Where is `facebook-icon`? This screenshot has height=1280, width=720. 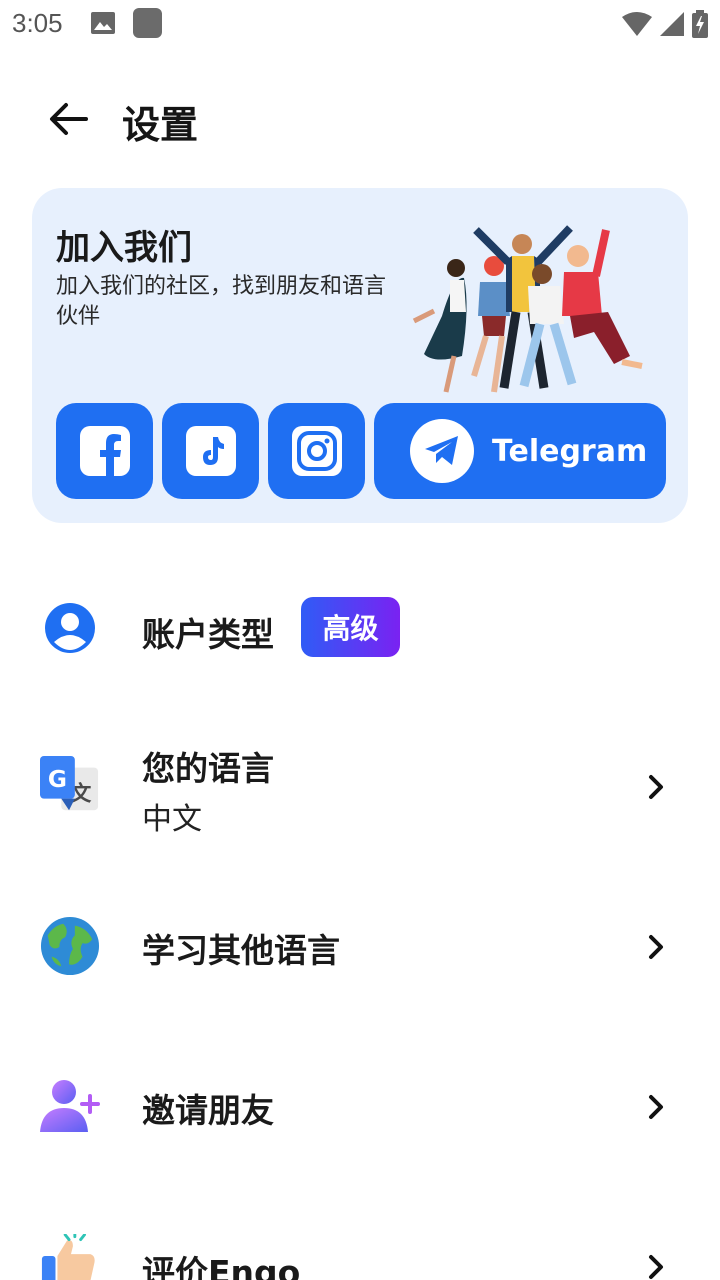 facebook-icon is located at coordinates (104, 451).